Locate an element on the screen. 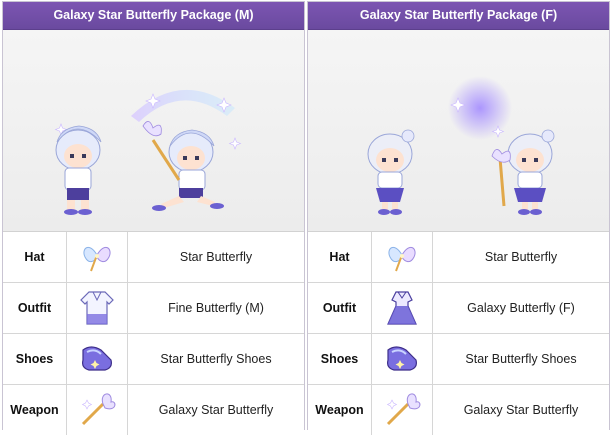 The height and width of the screenshot is (435, 613). female-character-standing is located at coordinates (391, 172).